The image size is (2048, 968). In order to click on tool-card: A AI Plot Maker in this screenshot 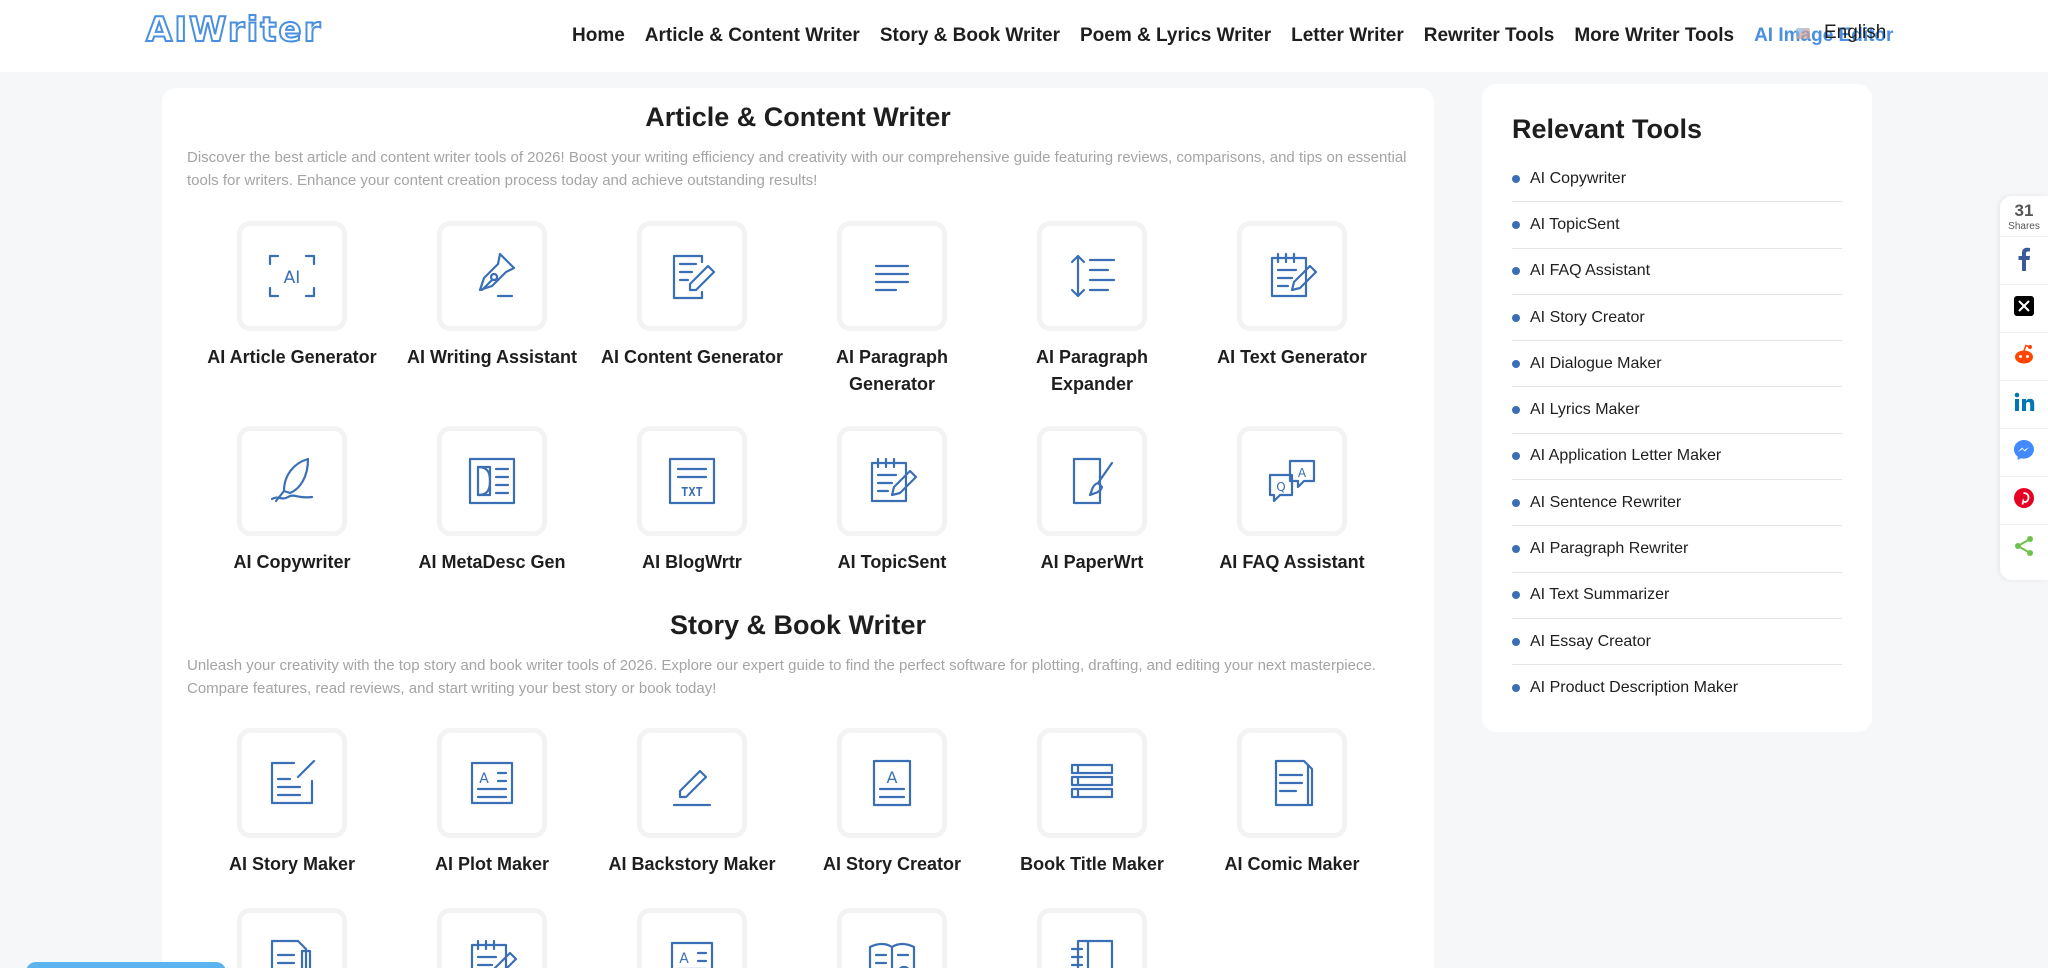, I will do `click(492, 805)`.